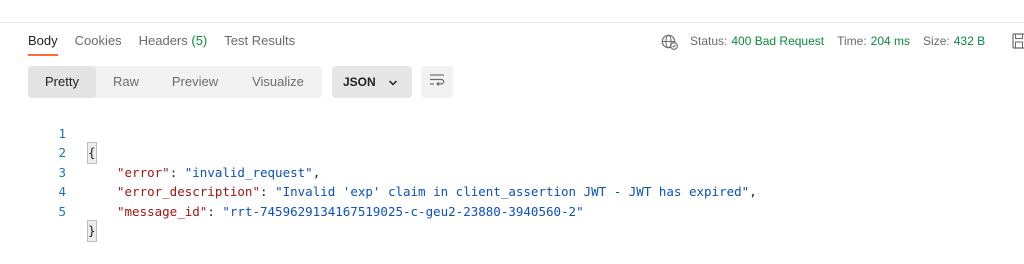 Image resolution: width=1024 pixels, height=264 pixels. Describe the element at coordinates (163, 40) in the screenshot. I see `tab-headers-label: Headers` at that location.